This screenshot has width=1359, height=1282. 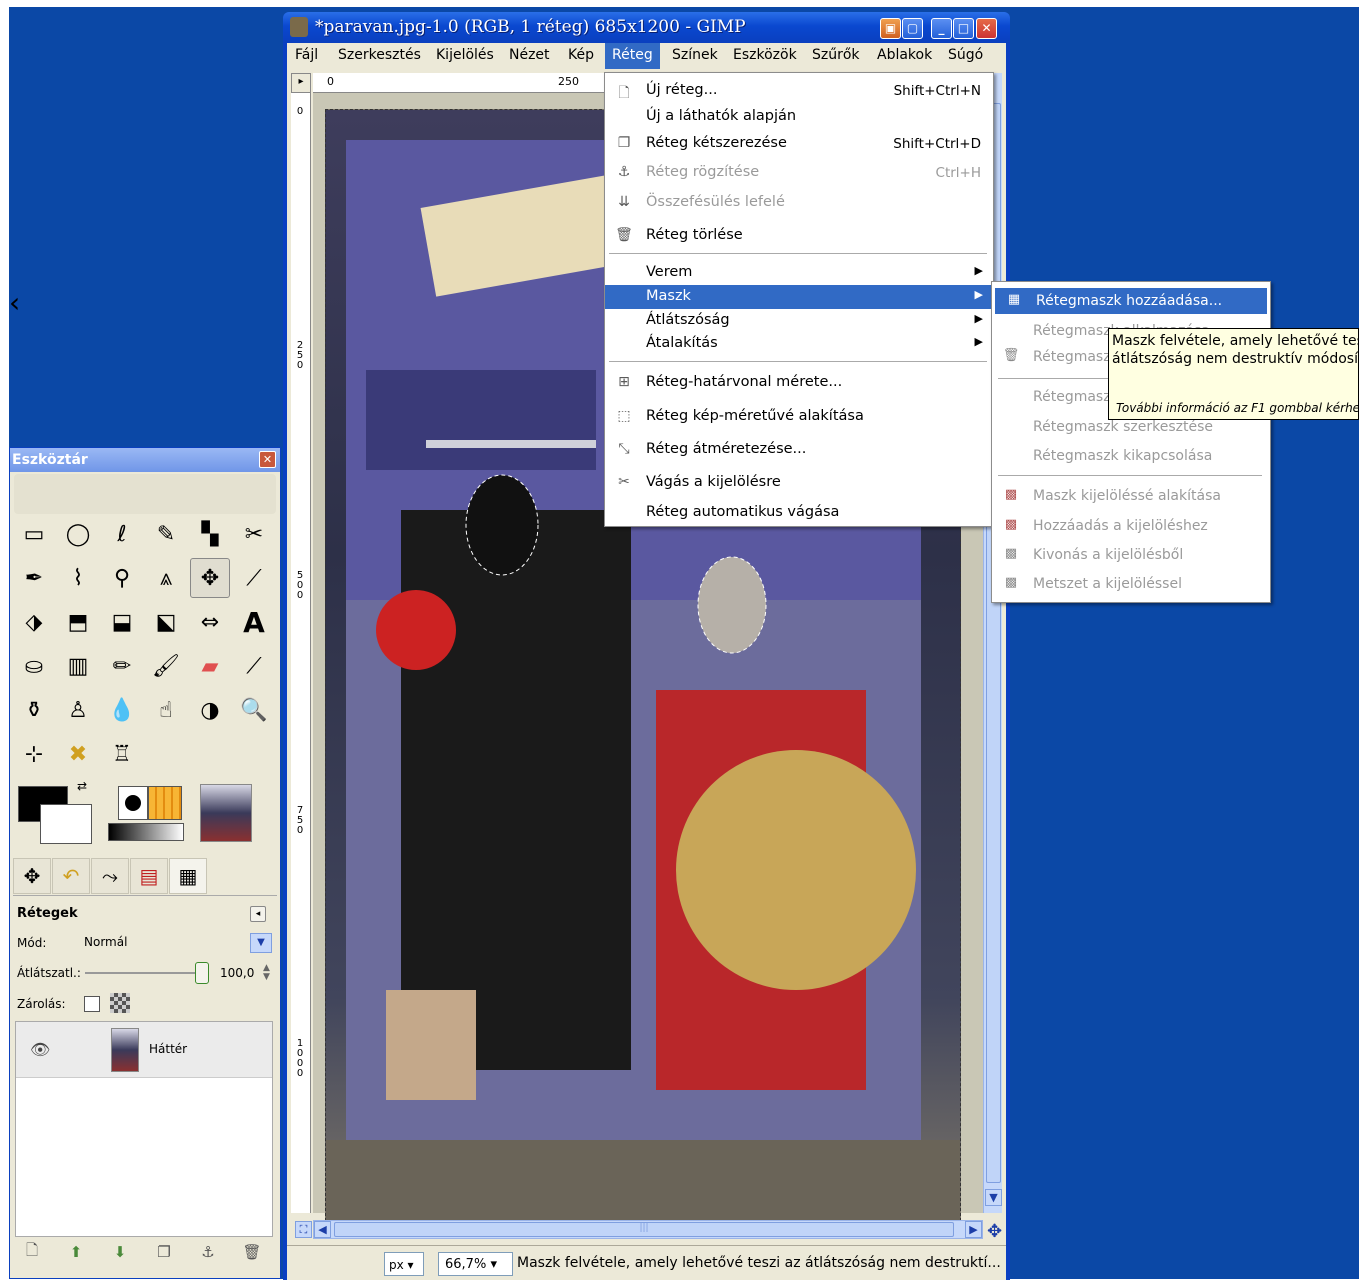 What do you see at coordinates (1131, 584) in the screenshot?
I see `menu-item-intersect-with-selection: ▩ Metszet a kijelöléssel` at bounding box center [1131, 584].